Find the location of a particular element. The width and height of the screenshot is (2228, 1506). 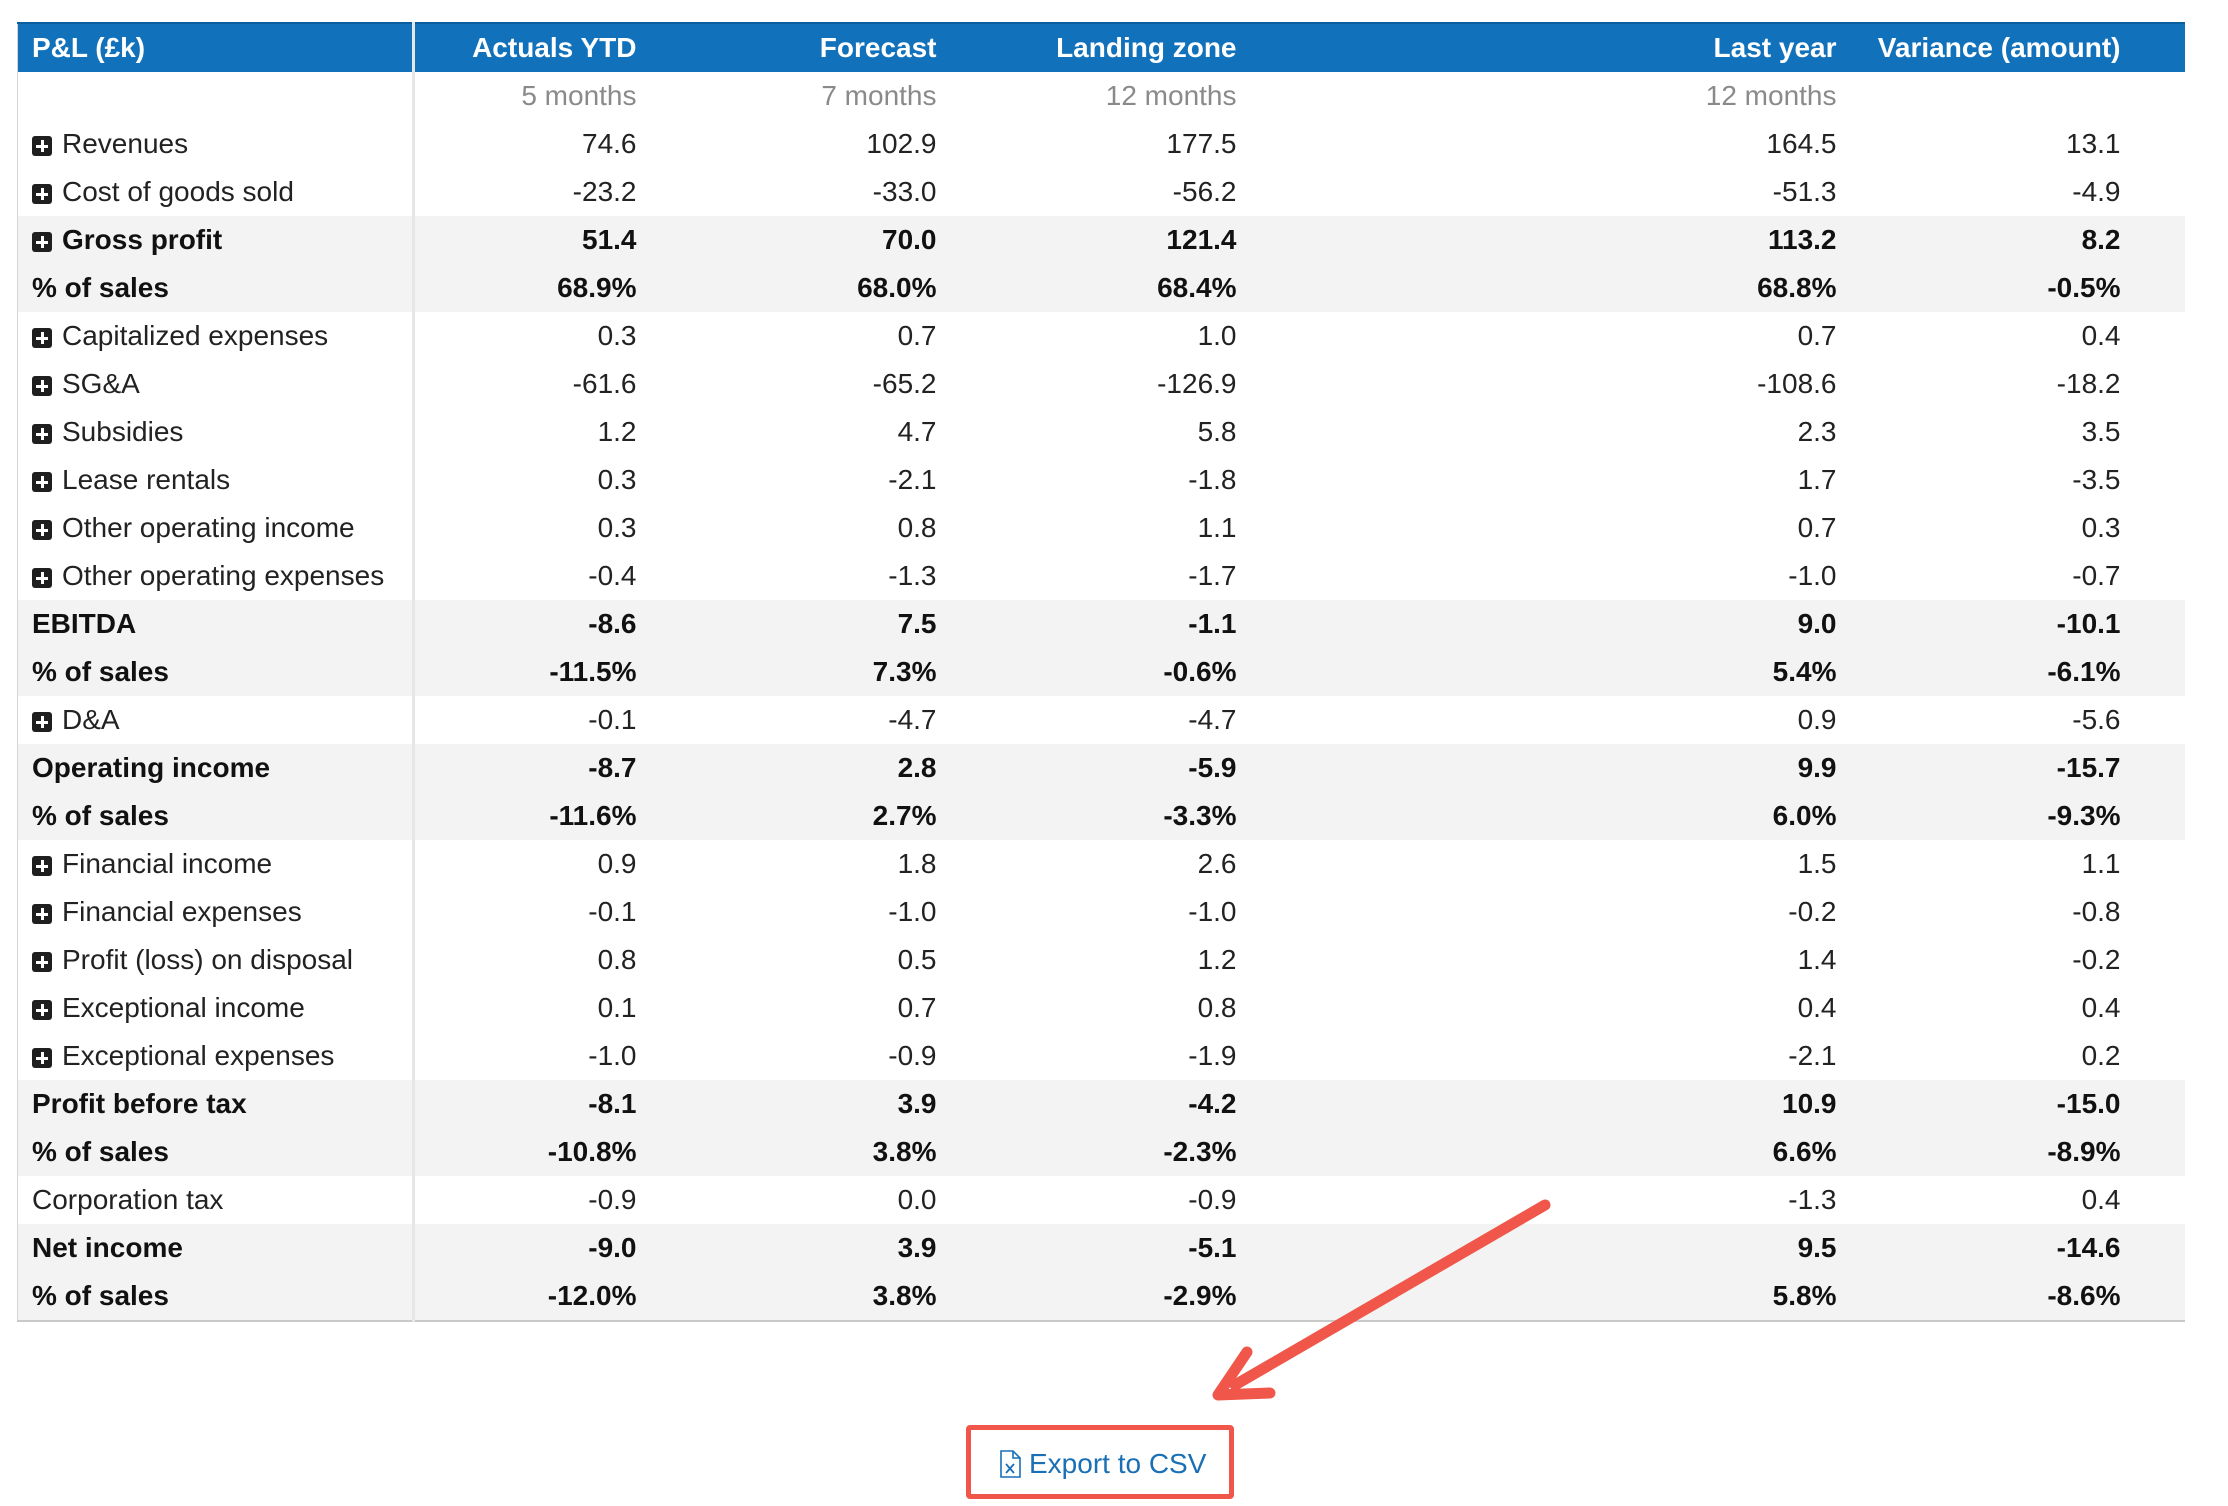

cell-forecast: -65.2 is located at coordinates (904, 383).